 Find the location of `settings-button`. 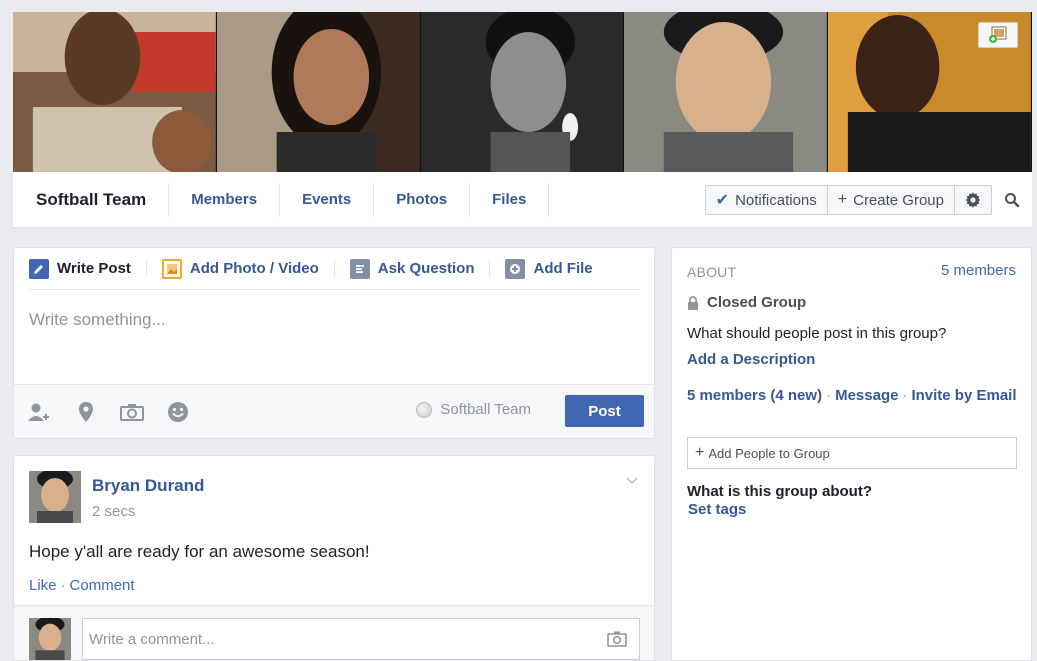

settings-button is located at coordinates (973, 200).